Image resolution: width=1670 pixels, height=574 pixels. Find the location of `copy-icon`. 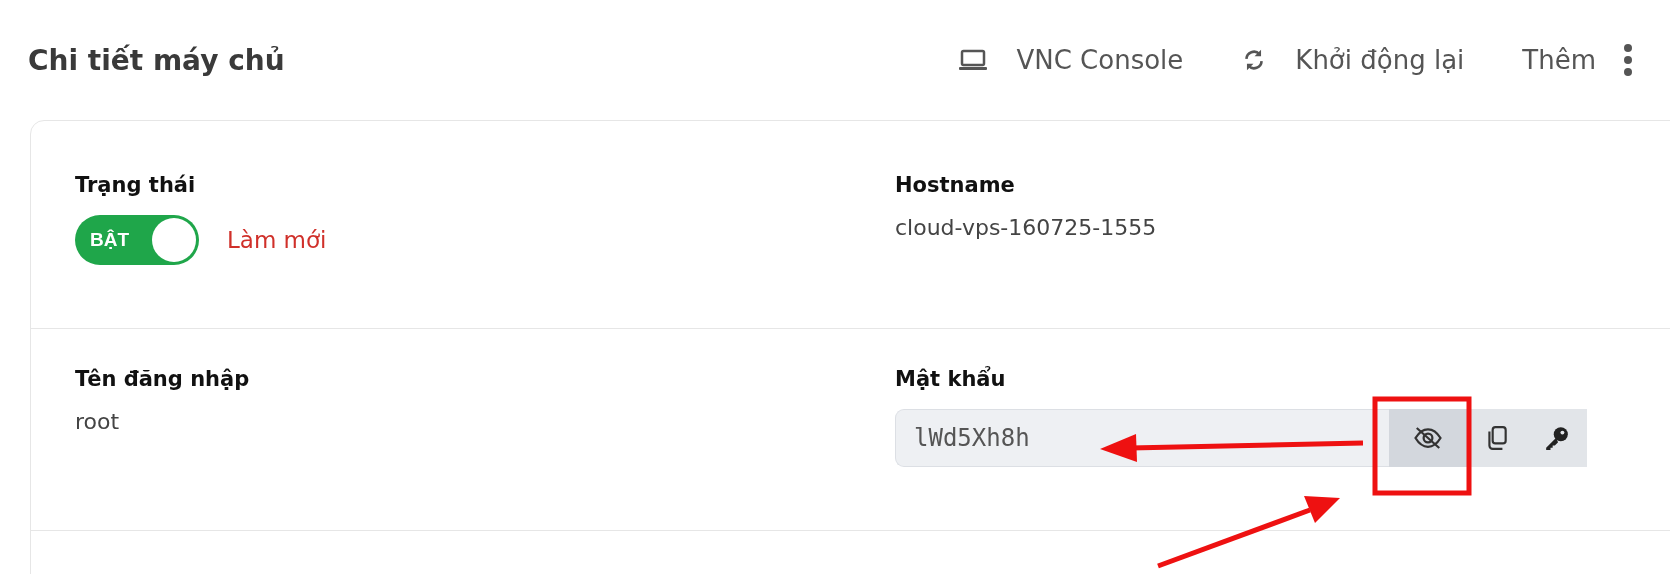

copy-icon is located at coordinates (1497, 438).